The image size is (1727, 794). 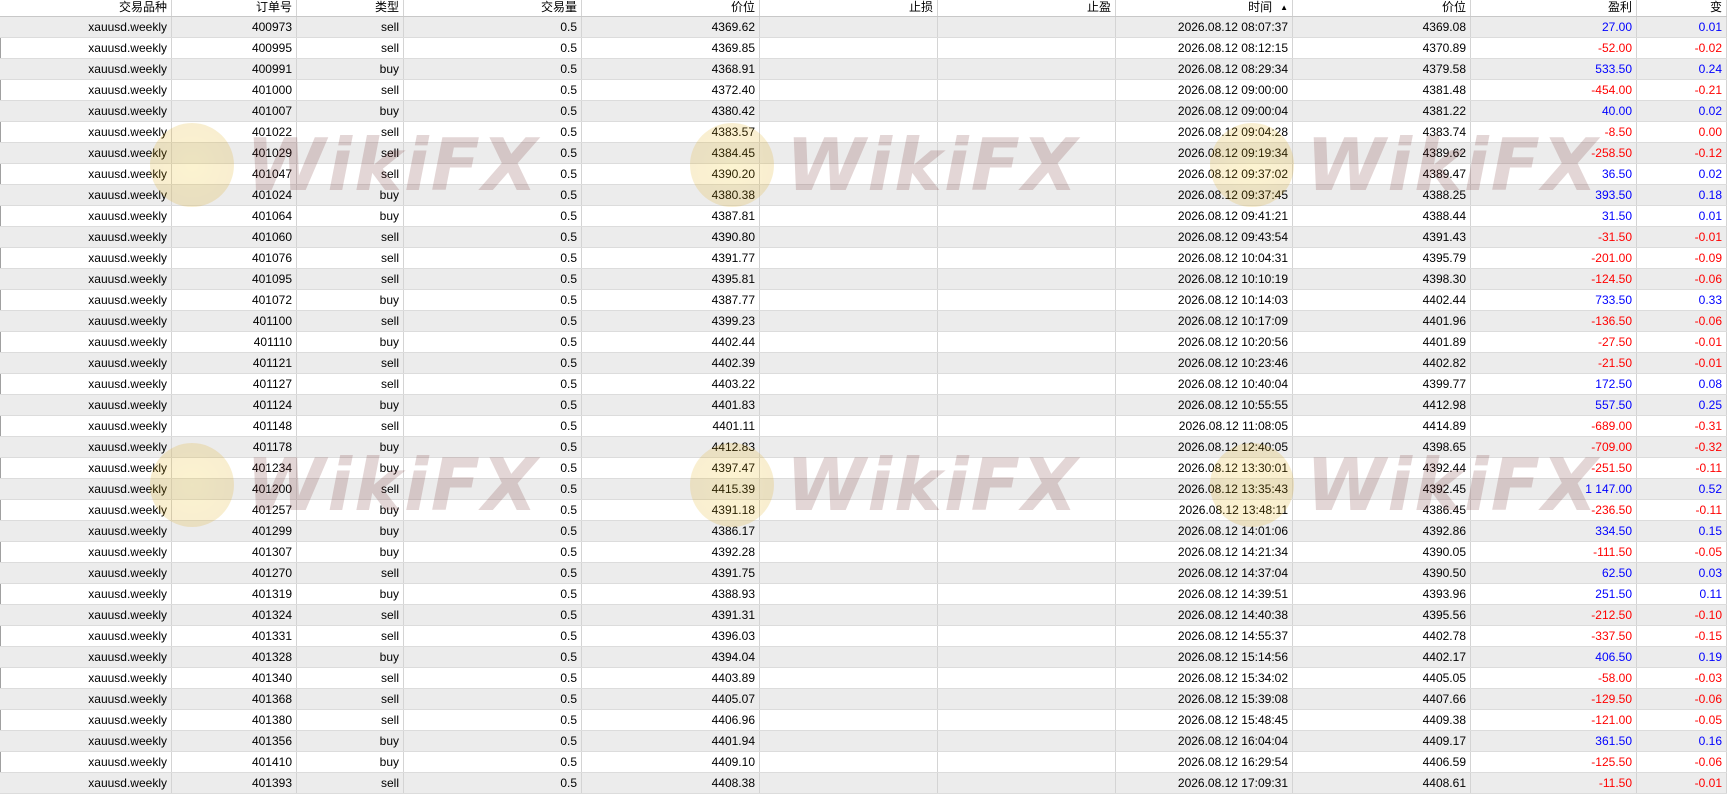 What do you see at coordinates (1204, 678) in the screenshot?
I see `cell-time: 2026.08.12 15:34:02` at bounding box center [1204, 678].